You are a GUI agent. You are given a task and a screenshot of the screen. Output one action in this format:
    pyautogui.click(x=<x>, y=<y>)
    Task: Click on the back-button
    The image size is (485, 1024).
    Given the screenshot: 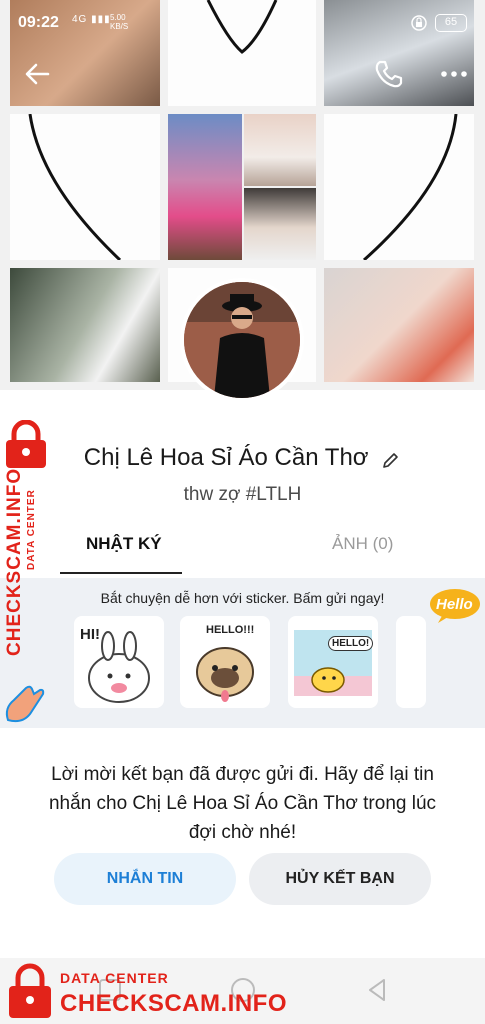 What is the action you would take?
    pyautogui.click(x=38, y=74)
    